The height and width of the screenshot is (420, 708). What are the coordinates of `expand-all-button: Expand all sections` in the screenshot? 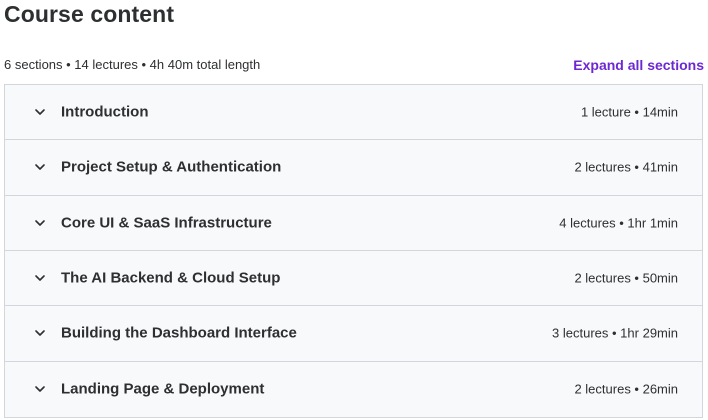 It's located at (638, 65).